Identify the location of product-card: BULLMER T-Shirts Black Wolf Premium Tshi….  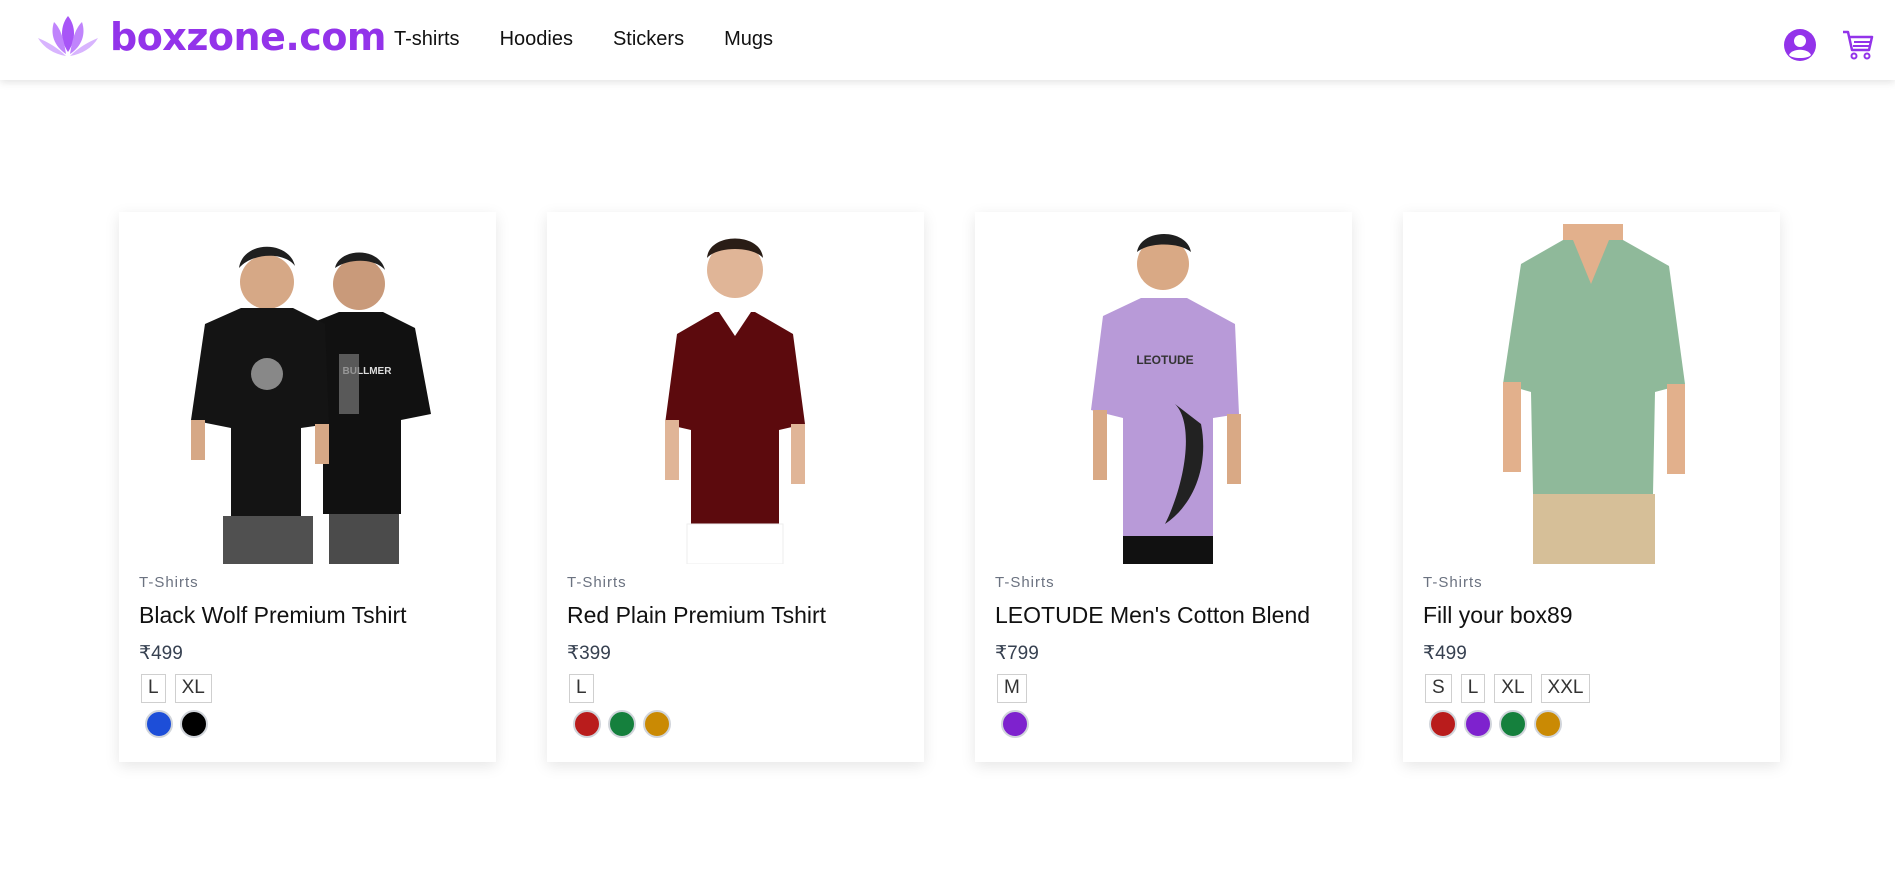
(307, 487).